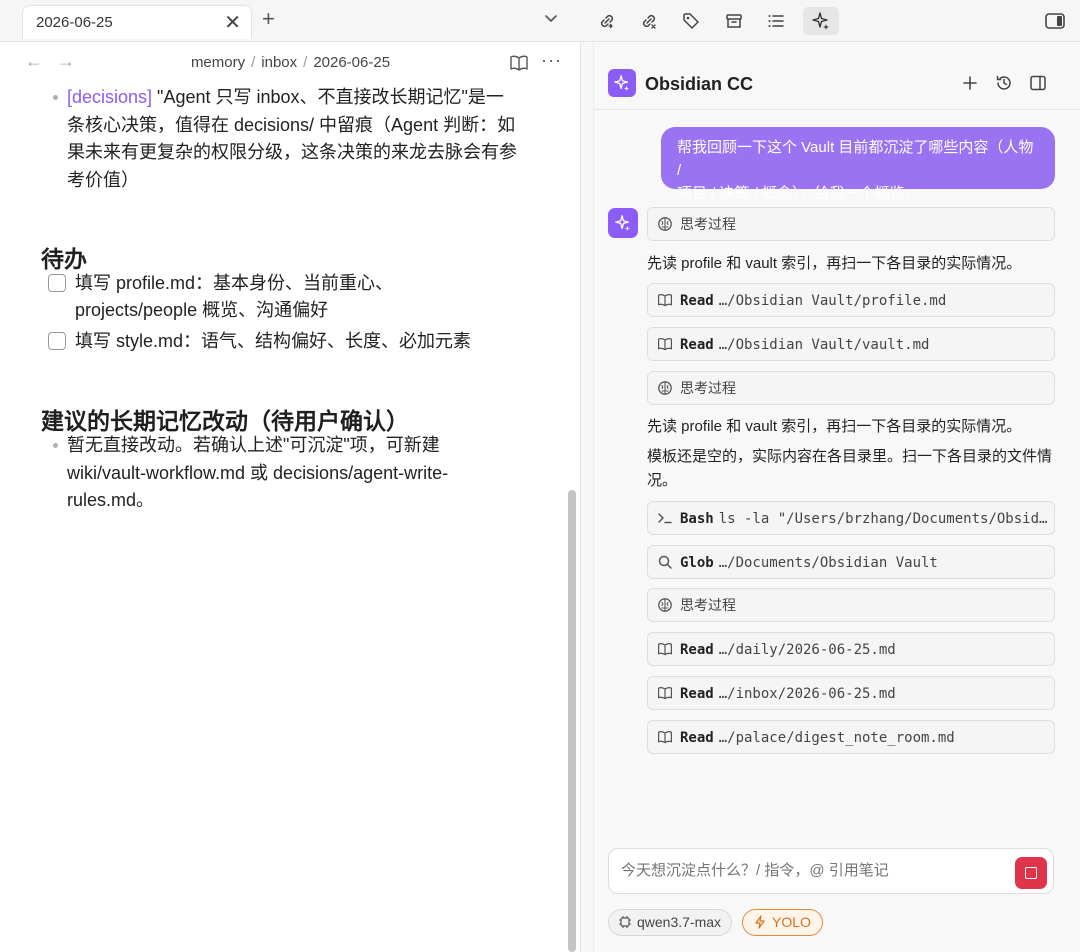 This screenshot has height=952, width=1080. What do you see at coordinates (697, 563) in the screenshot?
I see `tool-verb: Glob` at bounding box center [697, 563].